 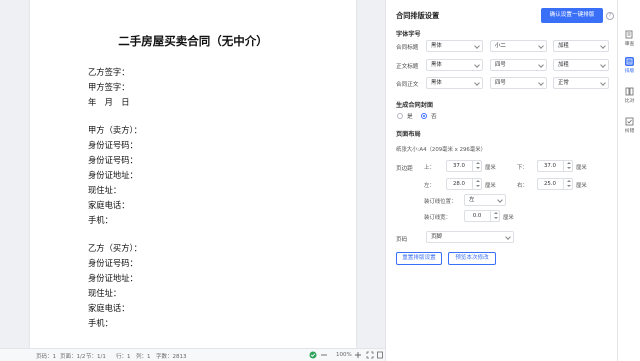 What do you see at coordinates (518, 46) in the screenshot?
I see `font-size-select: 小二` at bounding box center [518, 46].